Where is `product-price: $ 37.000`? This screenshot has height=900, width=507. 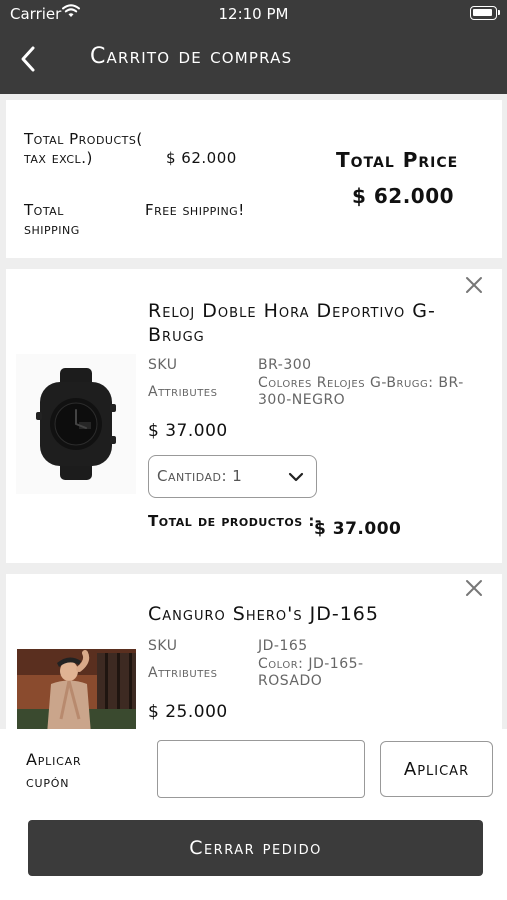 product-price: $ 37.000 is located at coordinates (188, 431).